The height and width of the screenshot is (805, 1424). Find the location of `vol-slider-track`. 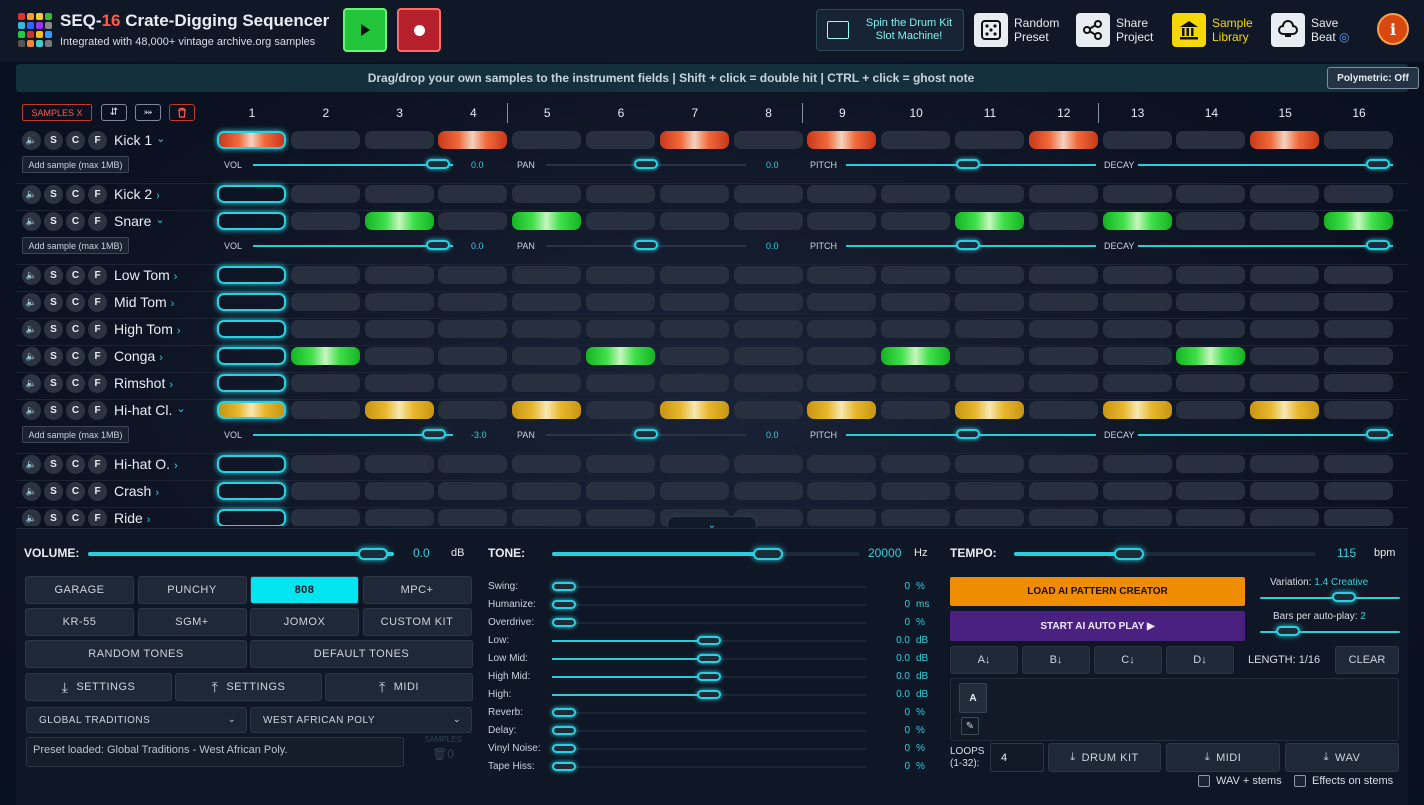

vol-slider-track is located at coordinates (353, 165).